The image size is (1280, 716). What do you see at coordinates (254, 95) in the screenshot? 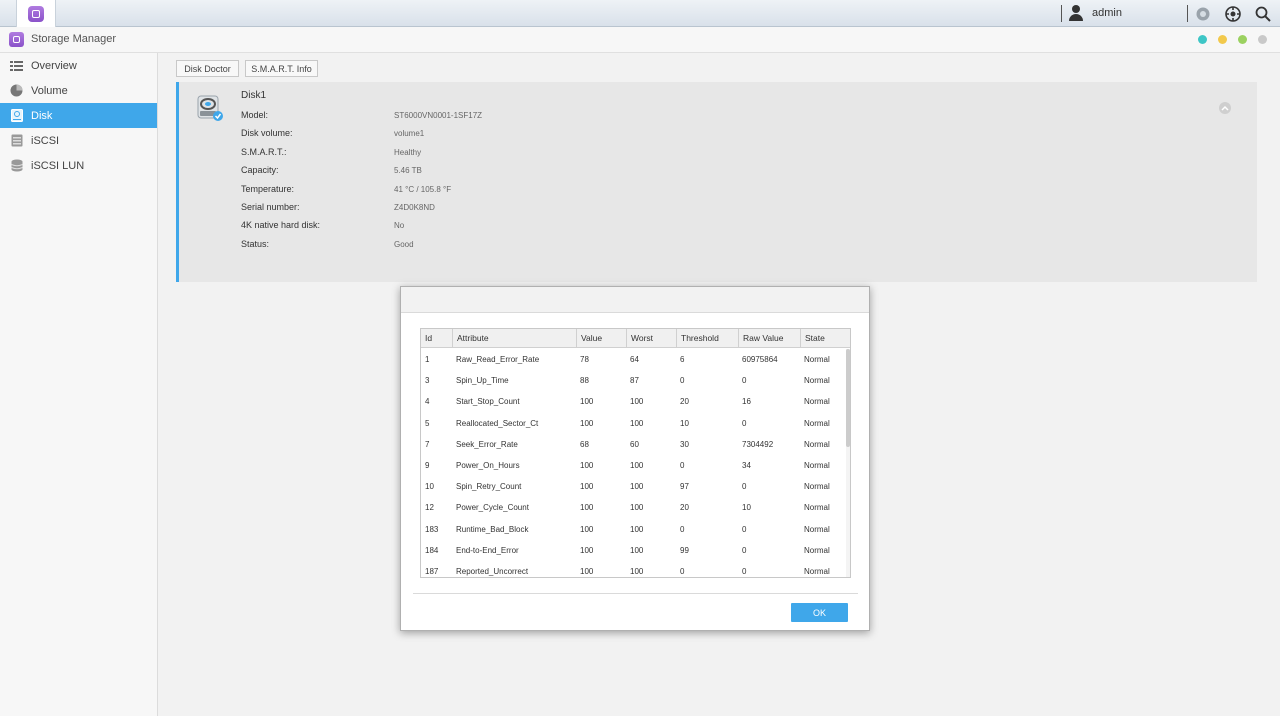
I see `disk-name: Disk1` at bounding box center [254, 95].